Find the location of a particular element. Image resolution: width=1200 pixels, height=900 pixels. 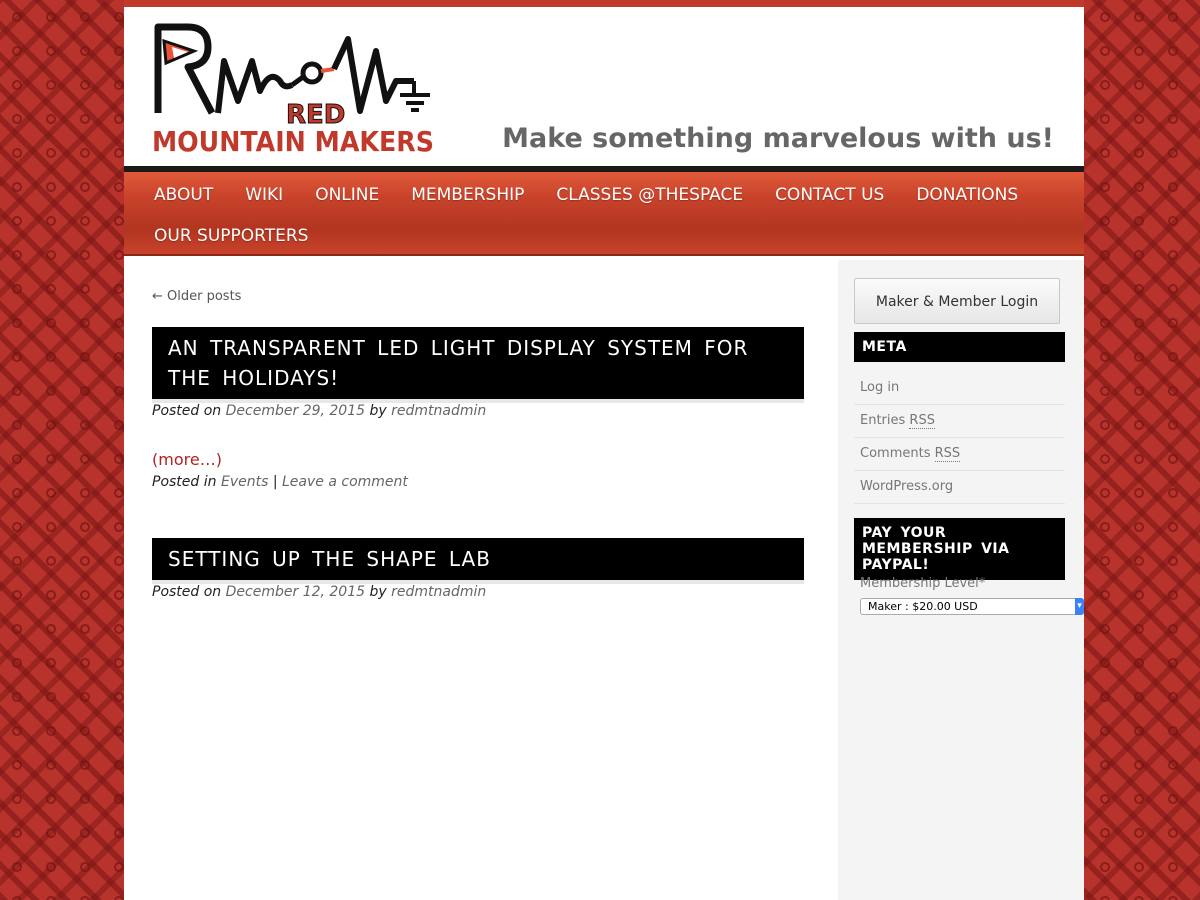

site-tagline: Make something marvelous with us! is located at coordinates (778, 138).